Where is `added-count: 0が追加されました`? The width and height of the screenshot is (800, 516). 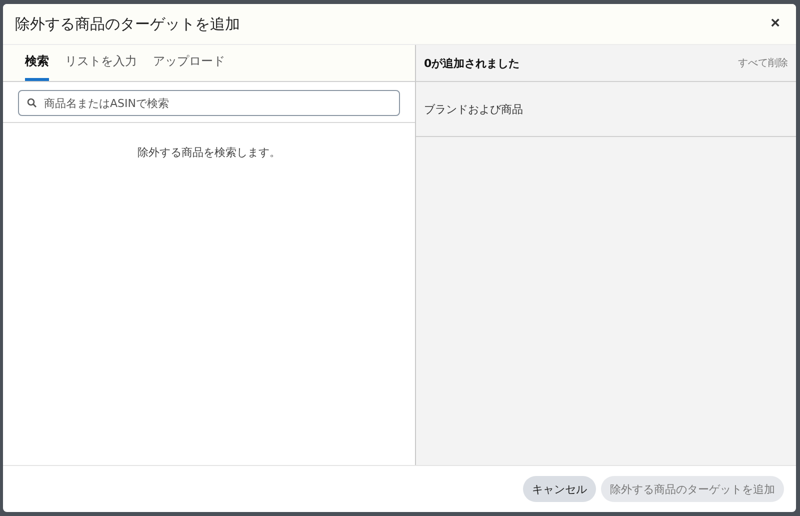 added-count: 0が追加されました is located at coordinates (472, 63).